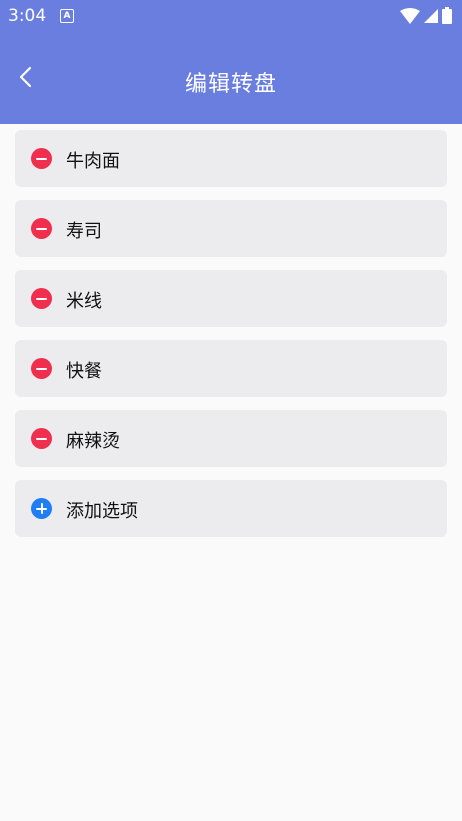  Describe the element at coordinates (84, 300) in the screenshot. I see `item-label: 米线` at that location.